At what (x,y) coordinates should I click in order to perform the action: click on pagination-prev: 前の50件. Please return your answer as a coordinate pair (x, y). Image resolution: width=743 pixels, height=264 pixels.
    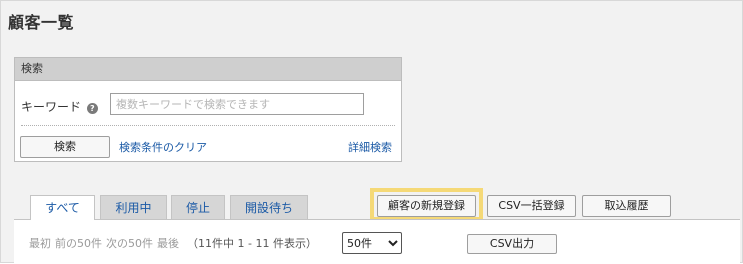
    Looking at the image, I should click on (78, 243).